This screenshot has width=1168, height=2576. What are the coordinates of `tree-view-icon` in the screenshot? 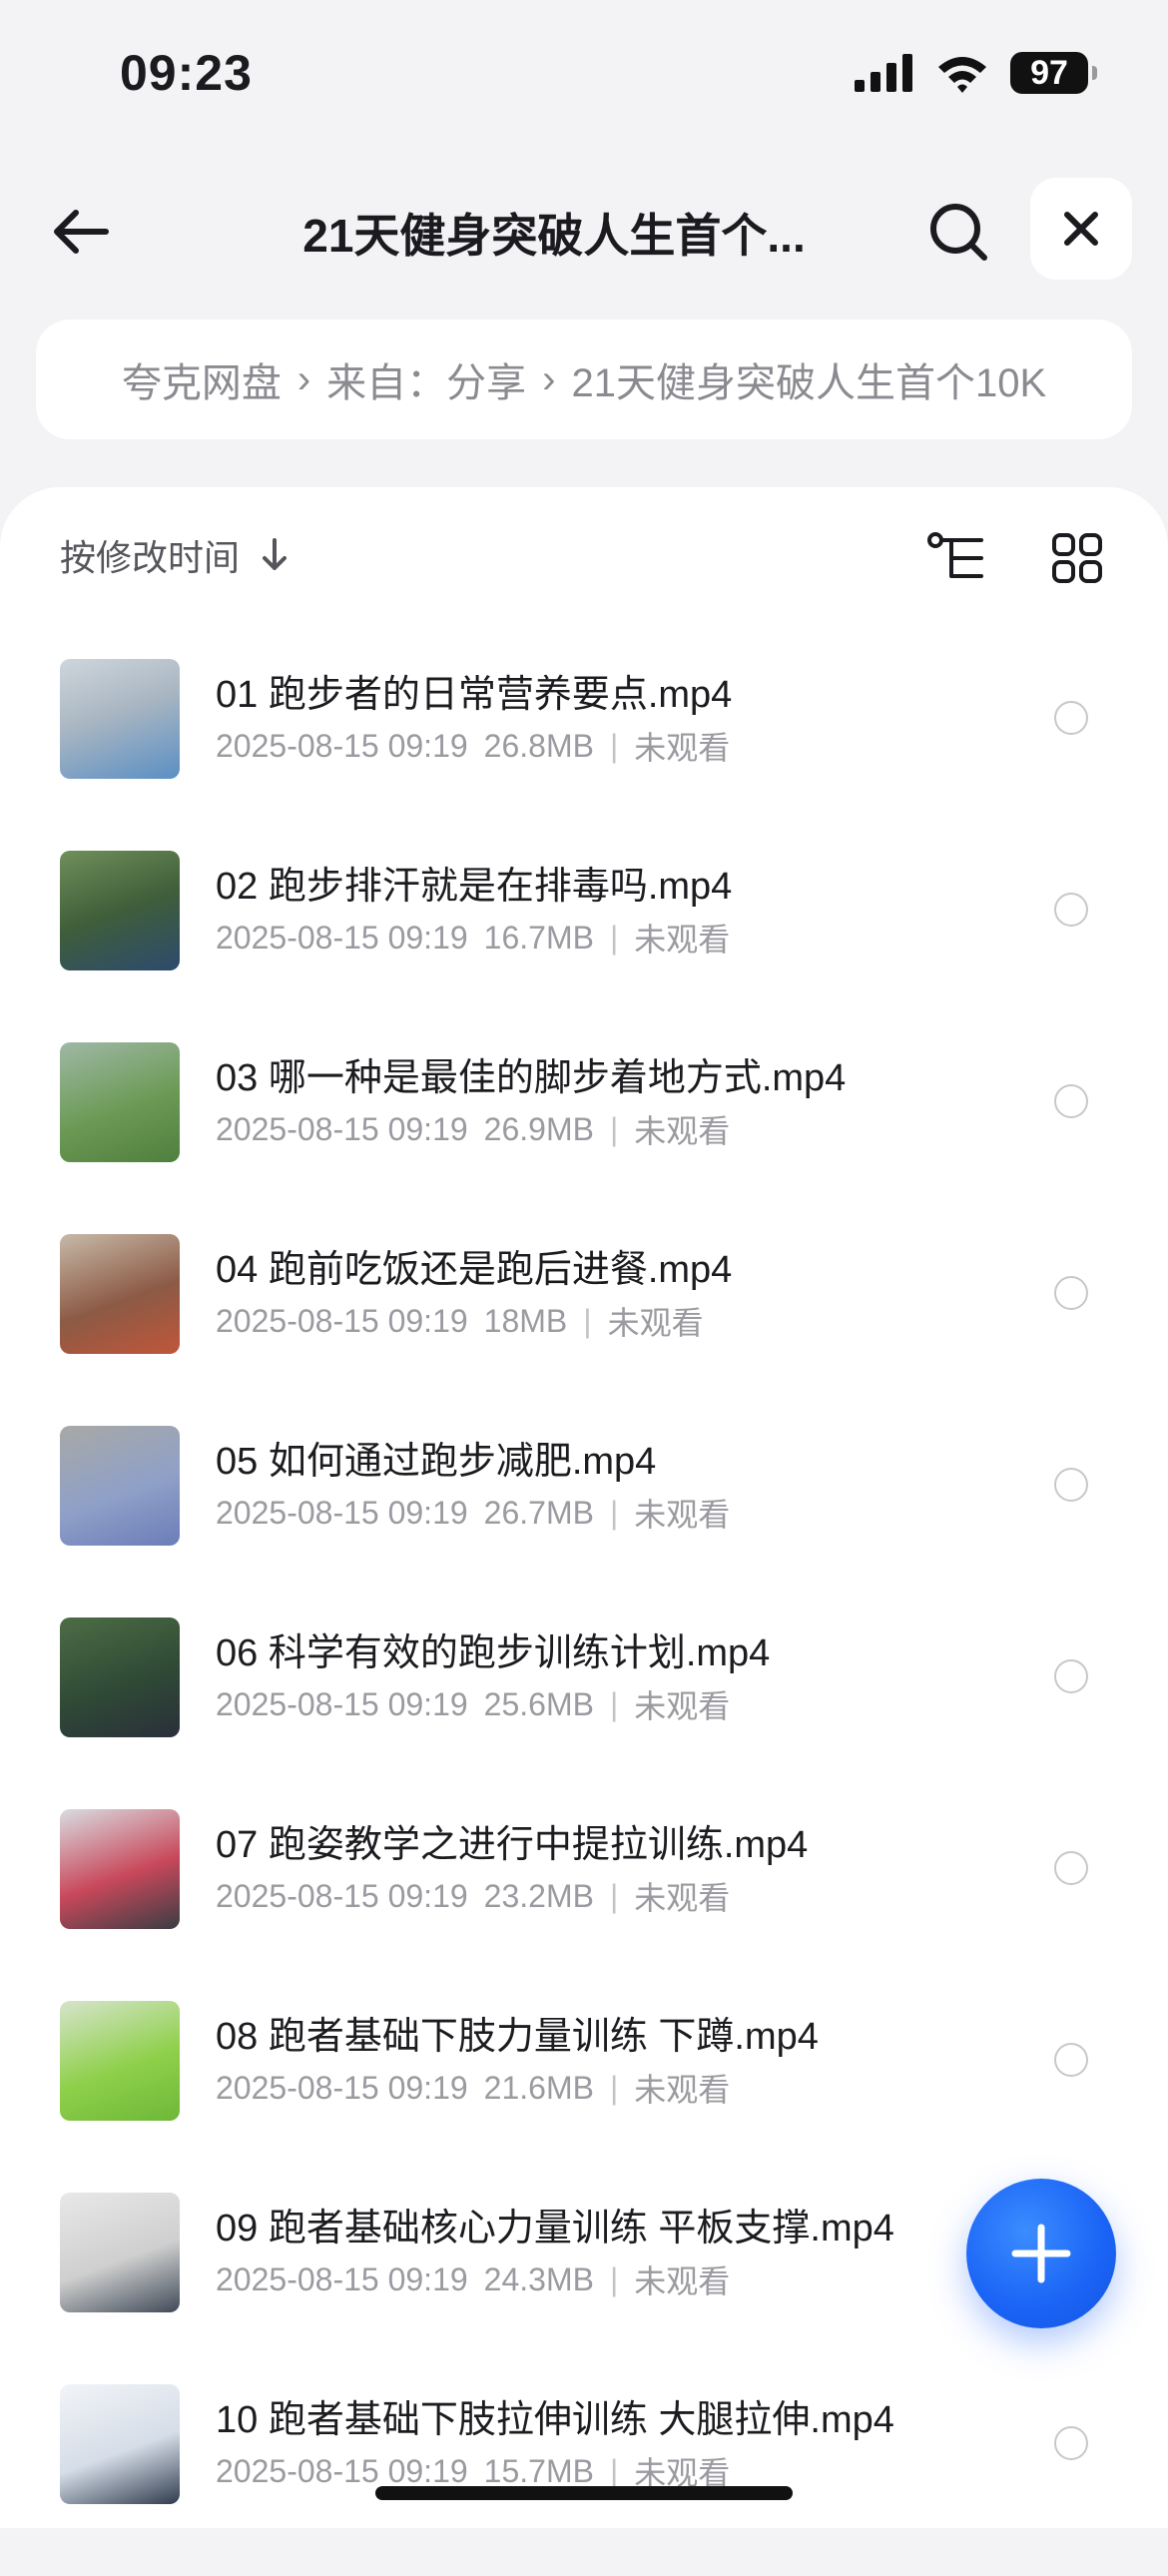 It's located at (955, 555).